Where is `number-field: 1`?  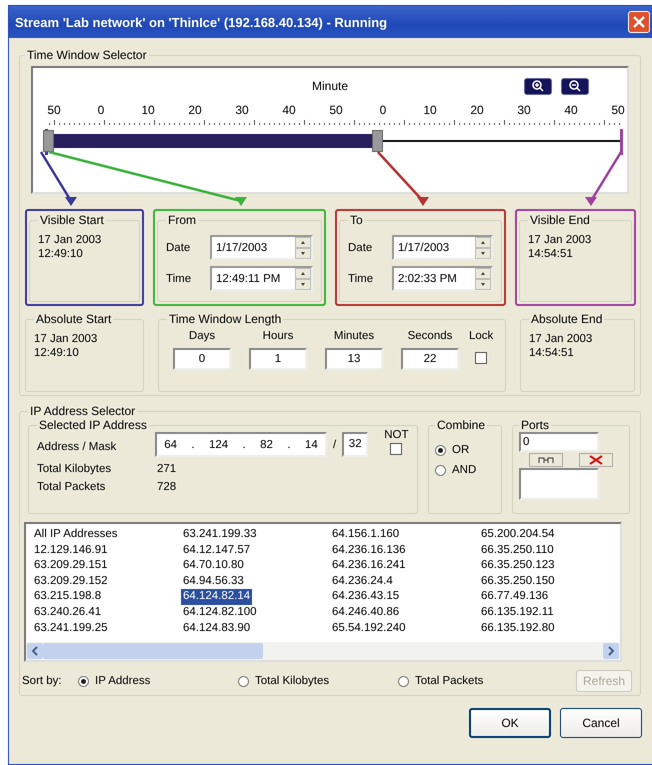
number-field: 1 is located at coordinates (278, 359).